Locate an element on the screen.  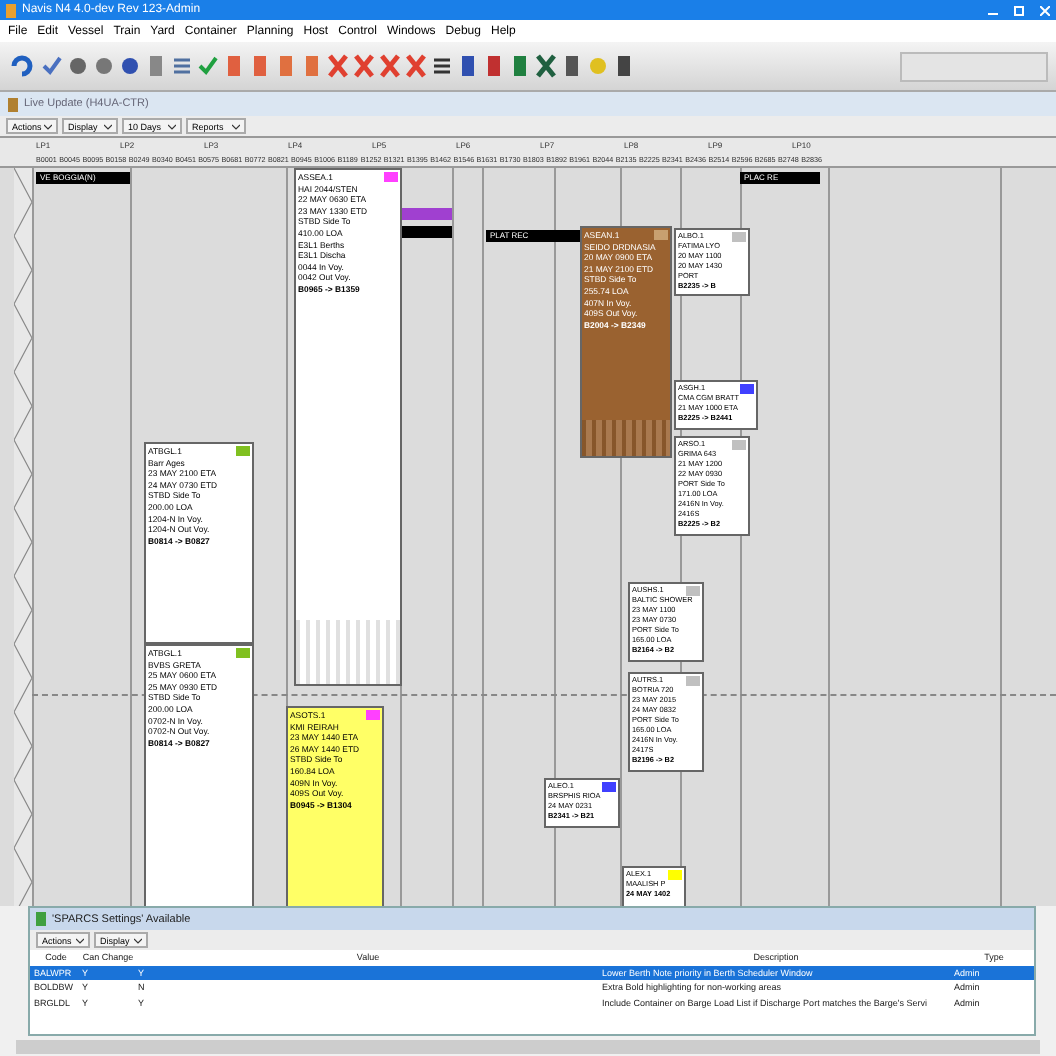
maximize-icon is located at coordinates (1019, 10).